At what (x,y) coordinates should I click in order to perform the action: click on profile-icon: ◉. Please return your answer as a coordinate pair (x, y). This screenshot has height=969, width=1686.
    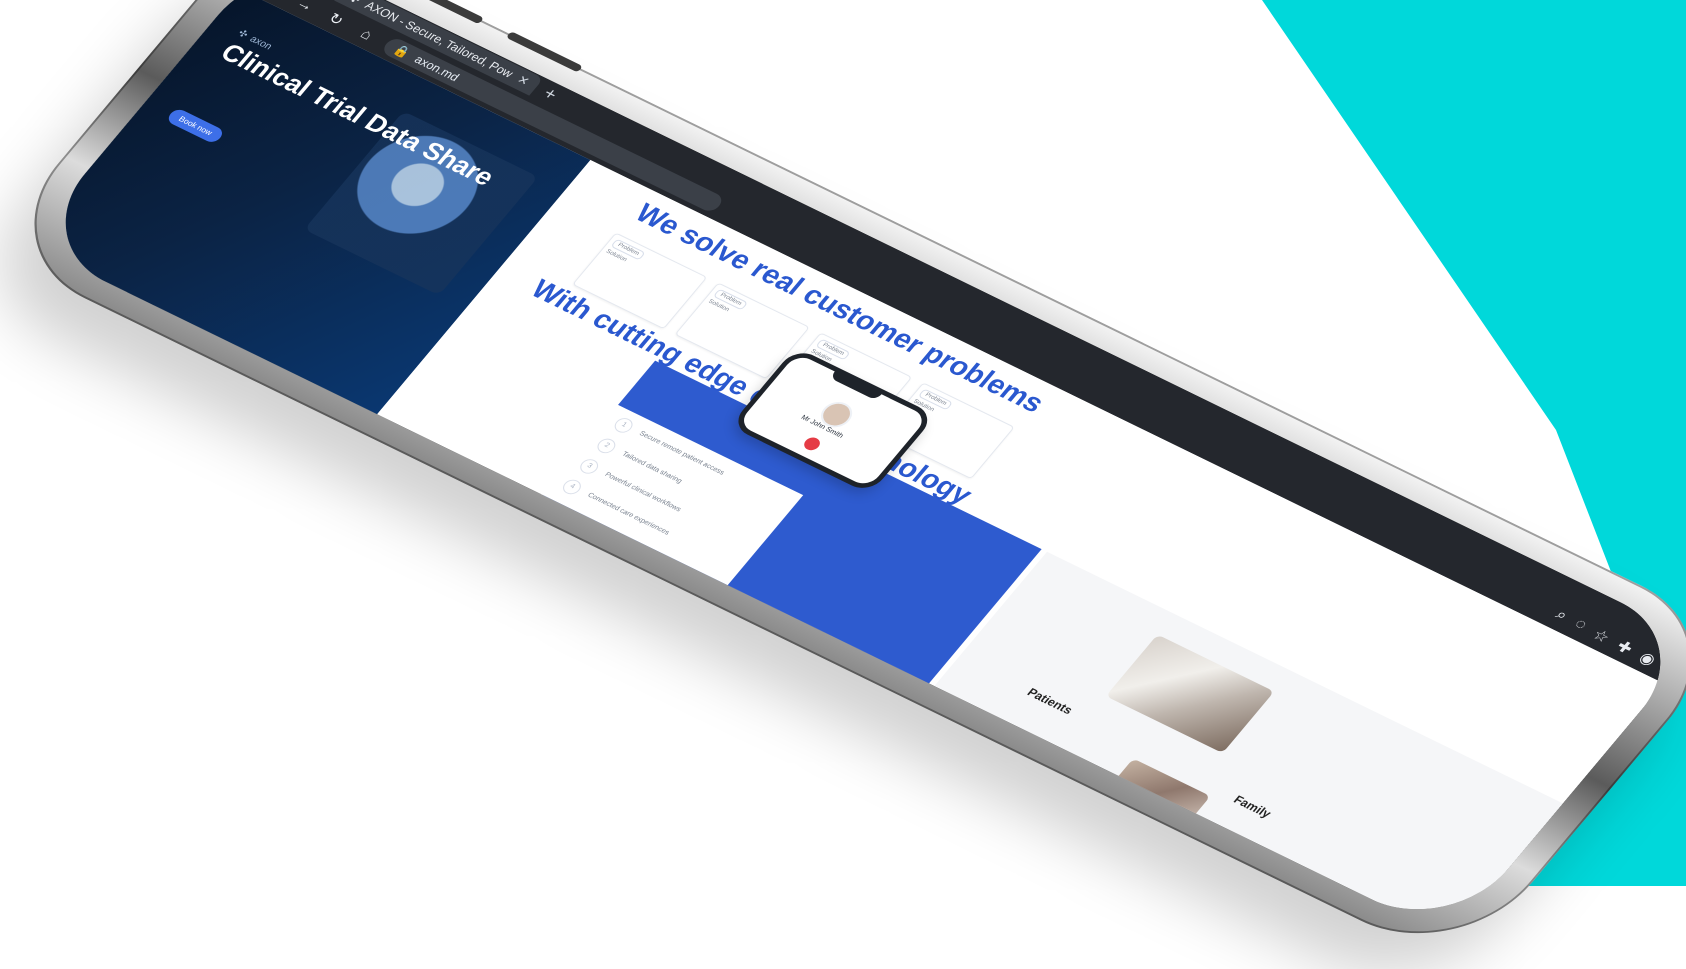
    Looking at the image, I should click on (1648, 659).